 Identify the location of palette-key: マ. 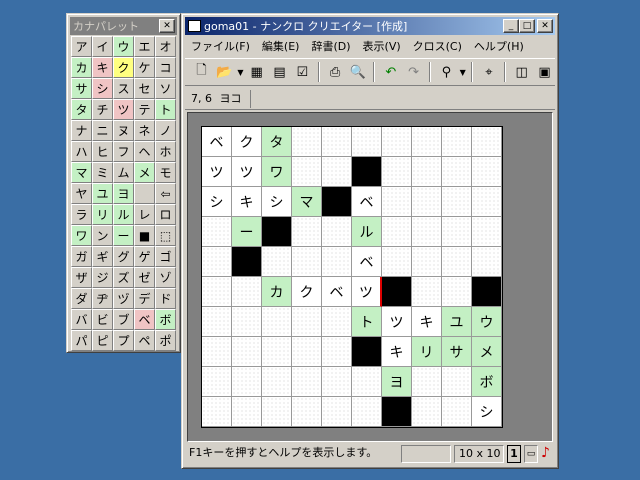
(81, 172).